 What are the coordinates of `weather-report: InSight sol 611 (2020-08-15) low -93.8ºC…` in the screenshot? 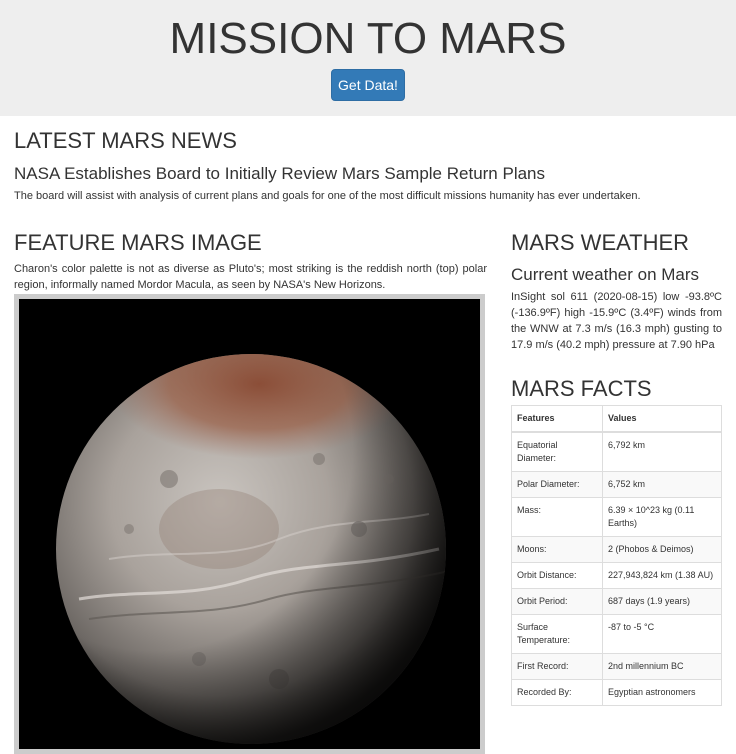 It's located at (616, 321).